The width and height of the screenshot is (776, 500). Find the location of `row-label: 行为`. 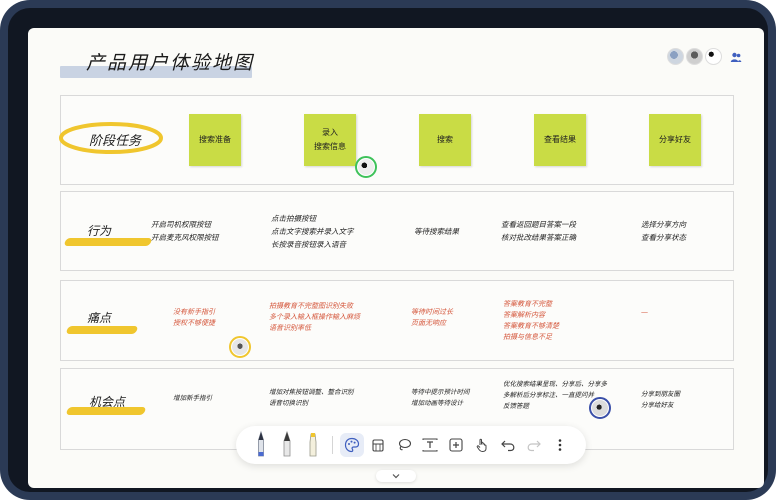

row-label: 行为 is located at coordinates (99, 231).